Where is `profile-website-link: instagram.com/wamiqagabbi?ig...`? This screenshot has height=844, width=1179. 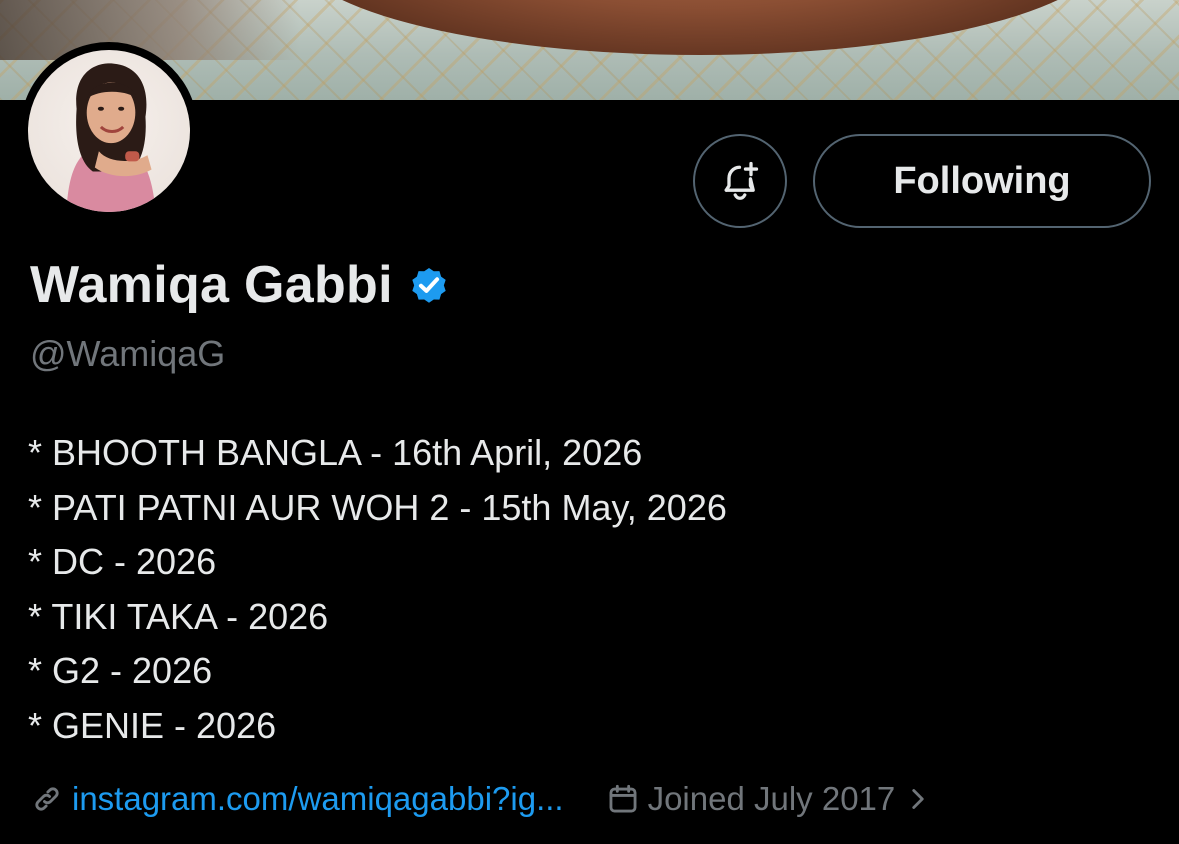 profile-website-link: instagram.com/wamiqagabbi?ig... is located at coordinates (318, 799).